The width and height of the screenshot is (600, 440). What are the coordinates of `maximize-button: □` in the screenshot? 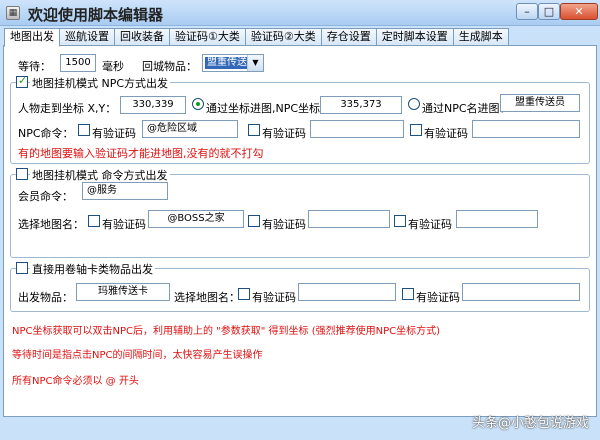 It's located at (549, 11).